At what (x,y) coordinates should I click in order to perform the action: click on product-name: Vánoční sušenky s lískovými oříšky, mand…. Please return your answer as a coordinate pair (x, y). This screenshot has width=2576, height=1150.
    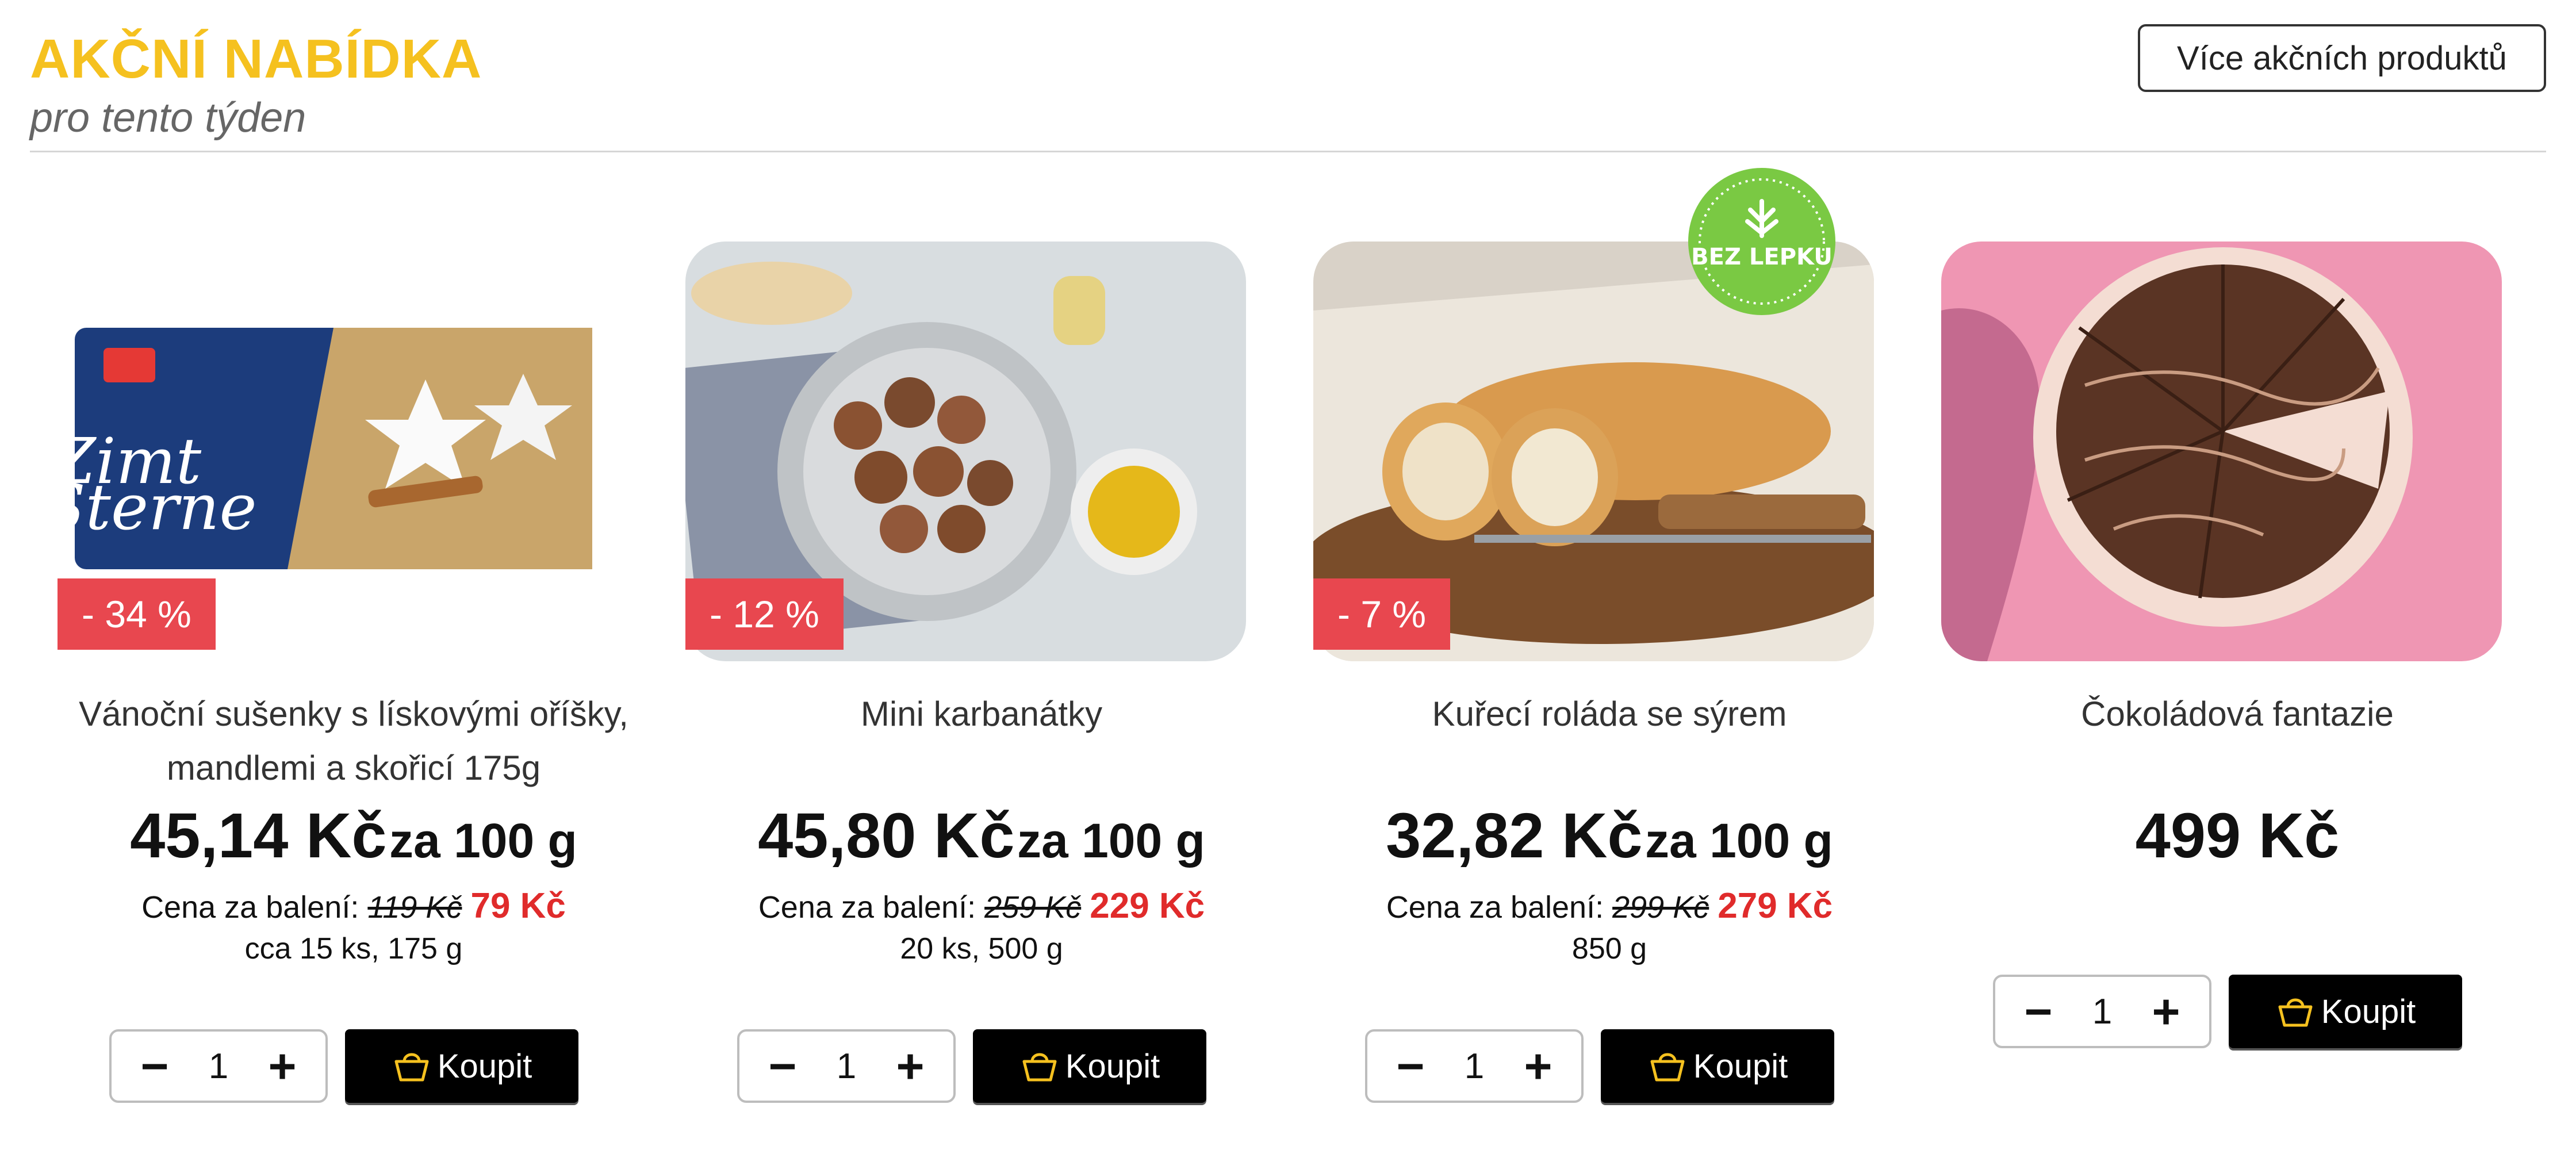
    Looking at the image, I should click on (353, 741).